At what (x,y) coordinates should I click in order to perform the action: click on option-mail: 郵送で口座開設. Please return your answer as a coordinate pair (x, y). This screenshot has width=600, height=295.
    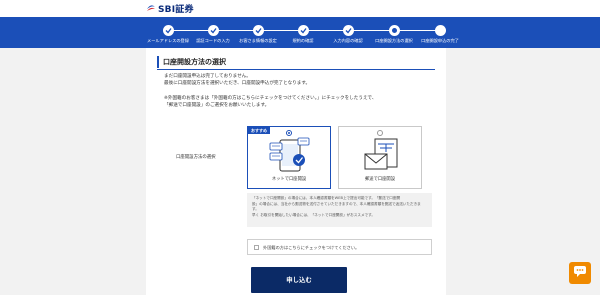
    Looking at the image, I should click on (380, 157).